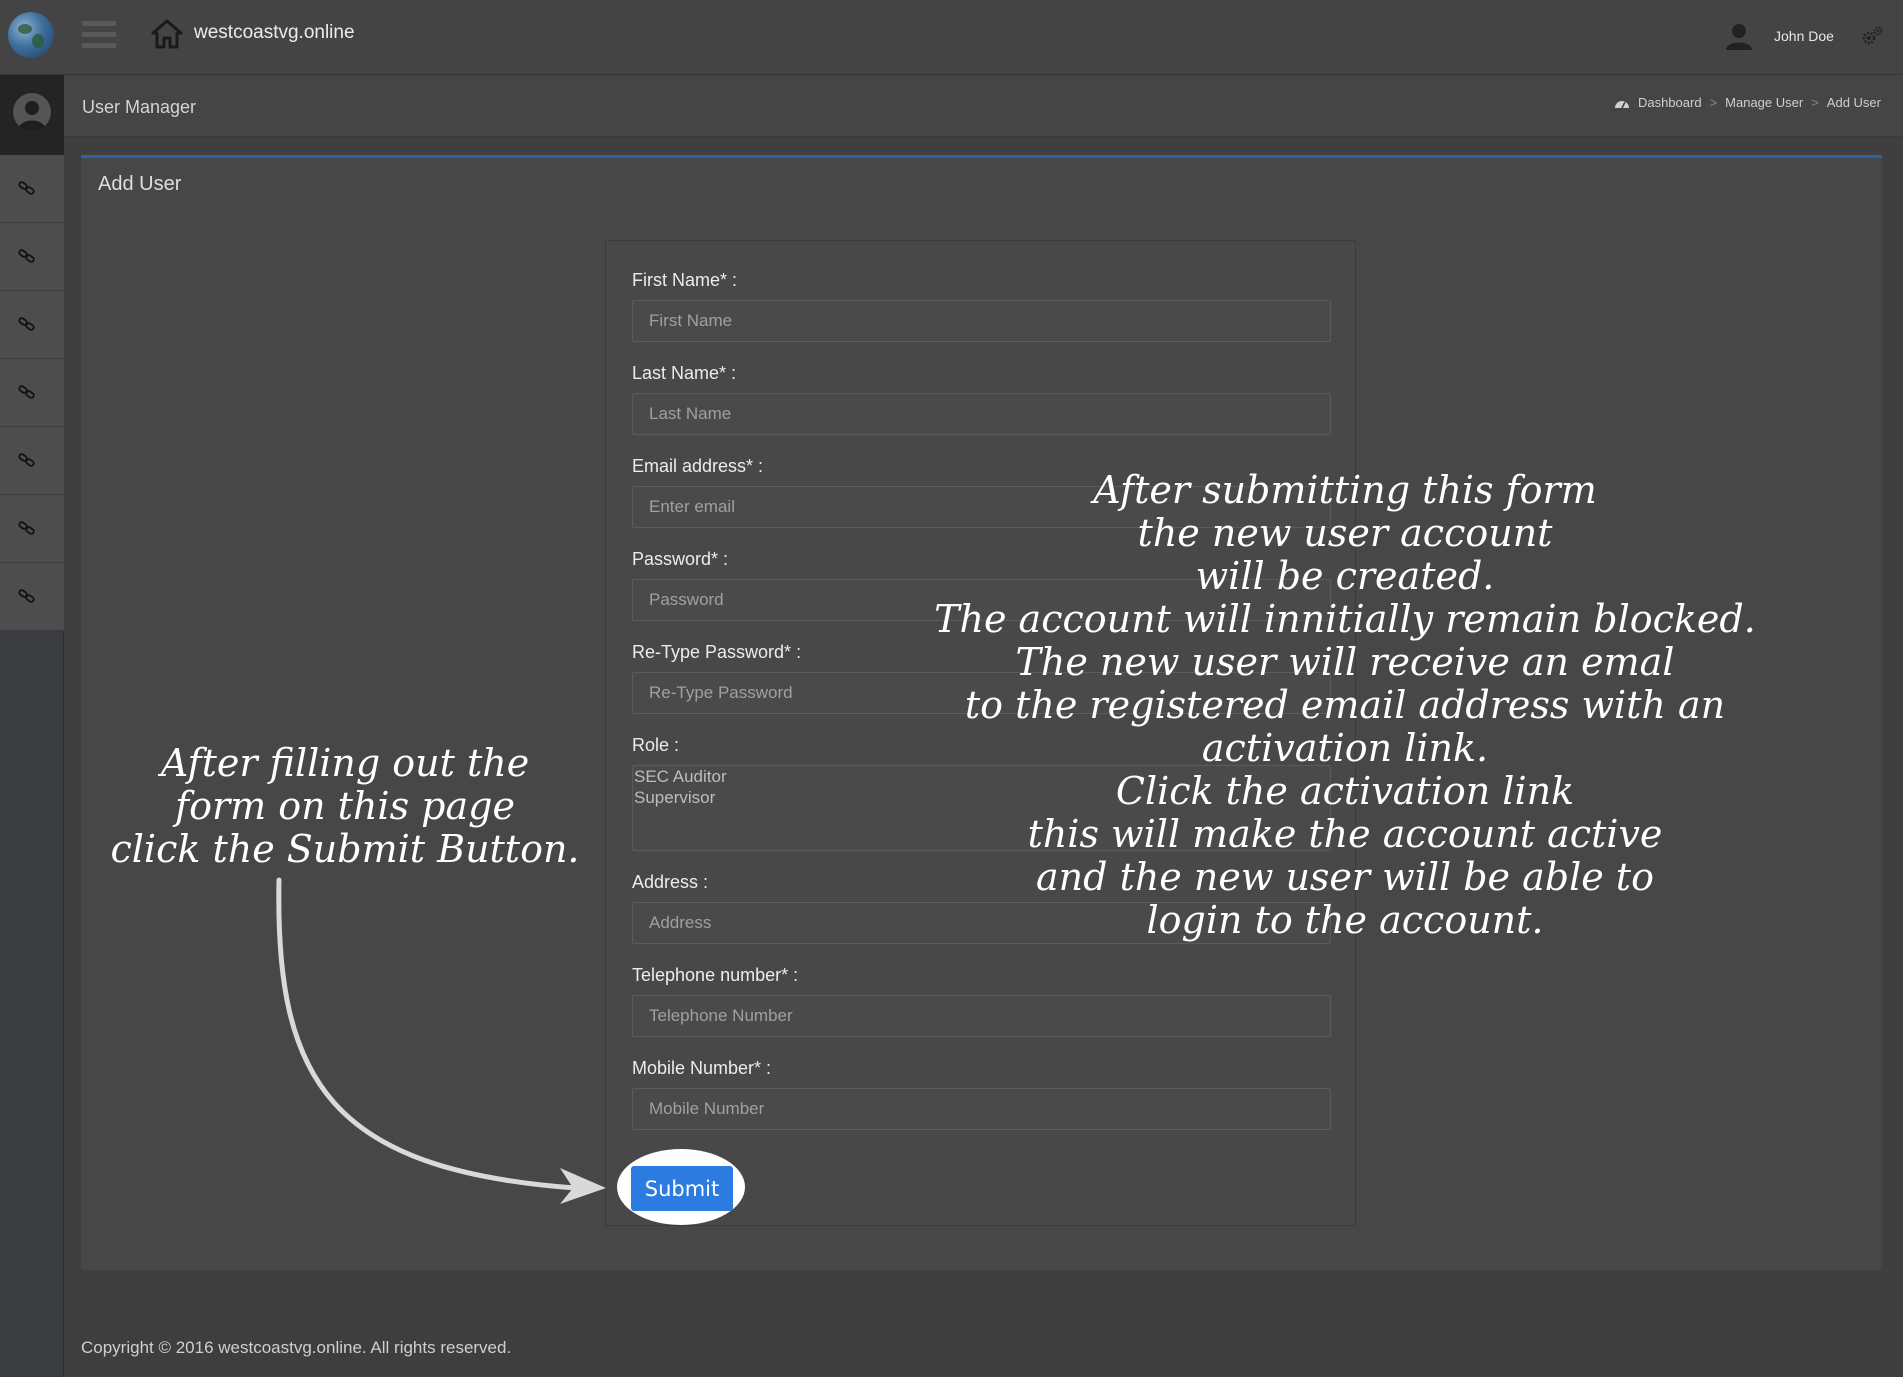 The width and height of the screenshot is (1903, 1377). I want to click on annotation-line: form on this page, so click(345, 806).